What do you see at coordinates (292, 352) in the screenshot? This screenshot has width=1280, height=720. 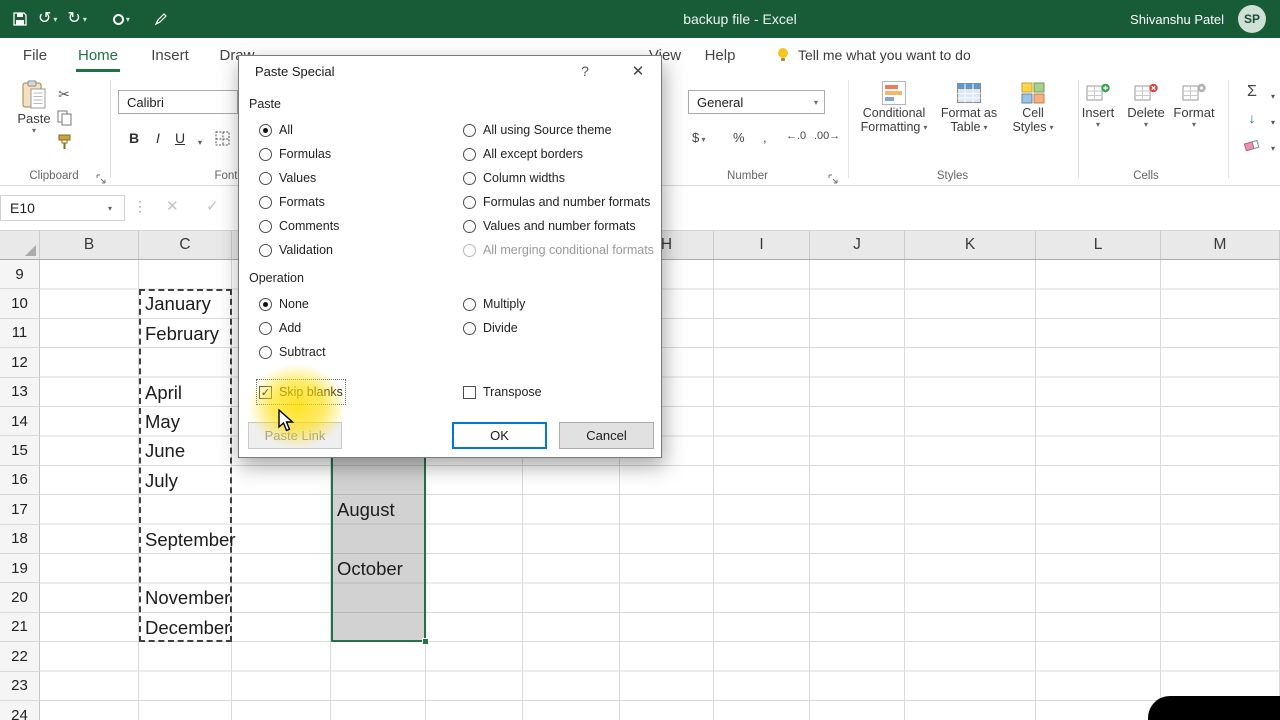 I see `radio-subtract: Subtract` at bounding box center [292, 352].